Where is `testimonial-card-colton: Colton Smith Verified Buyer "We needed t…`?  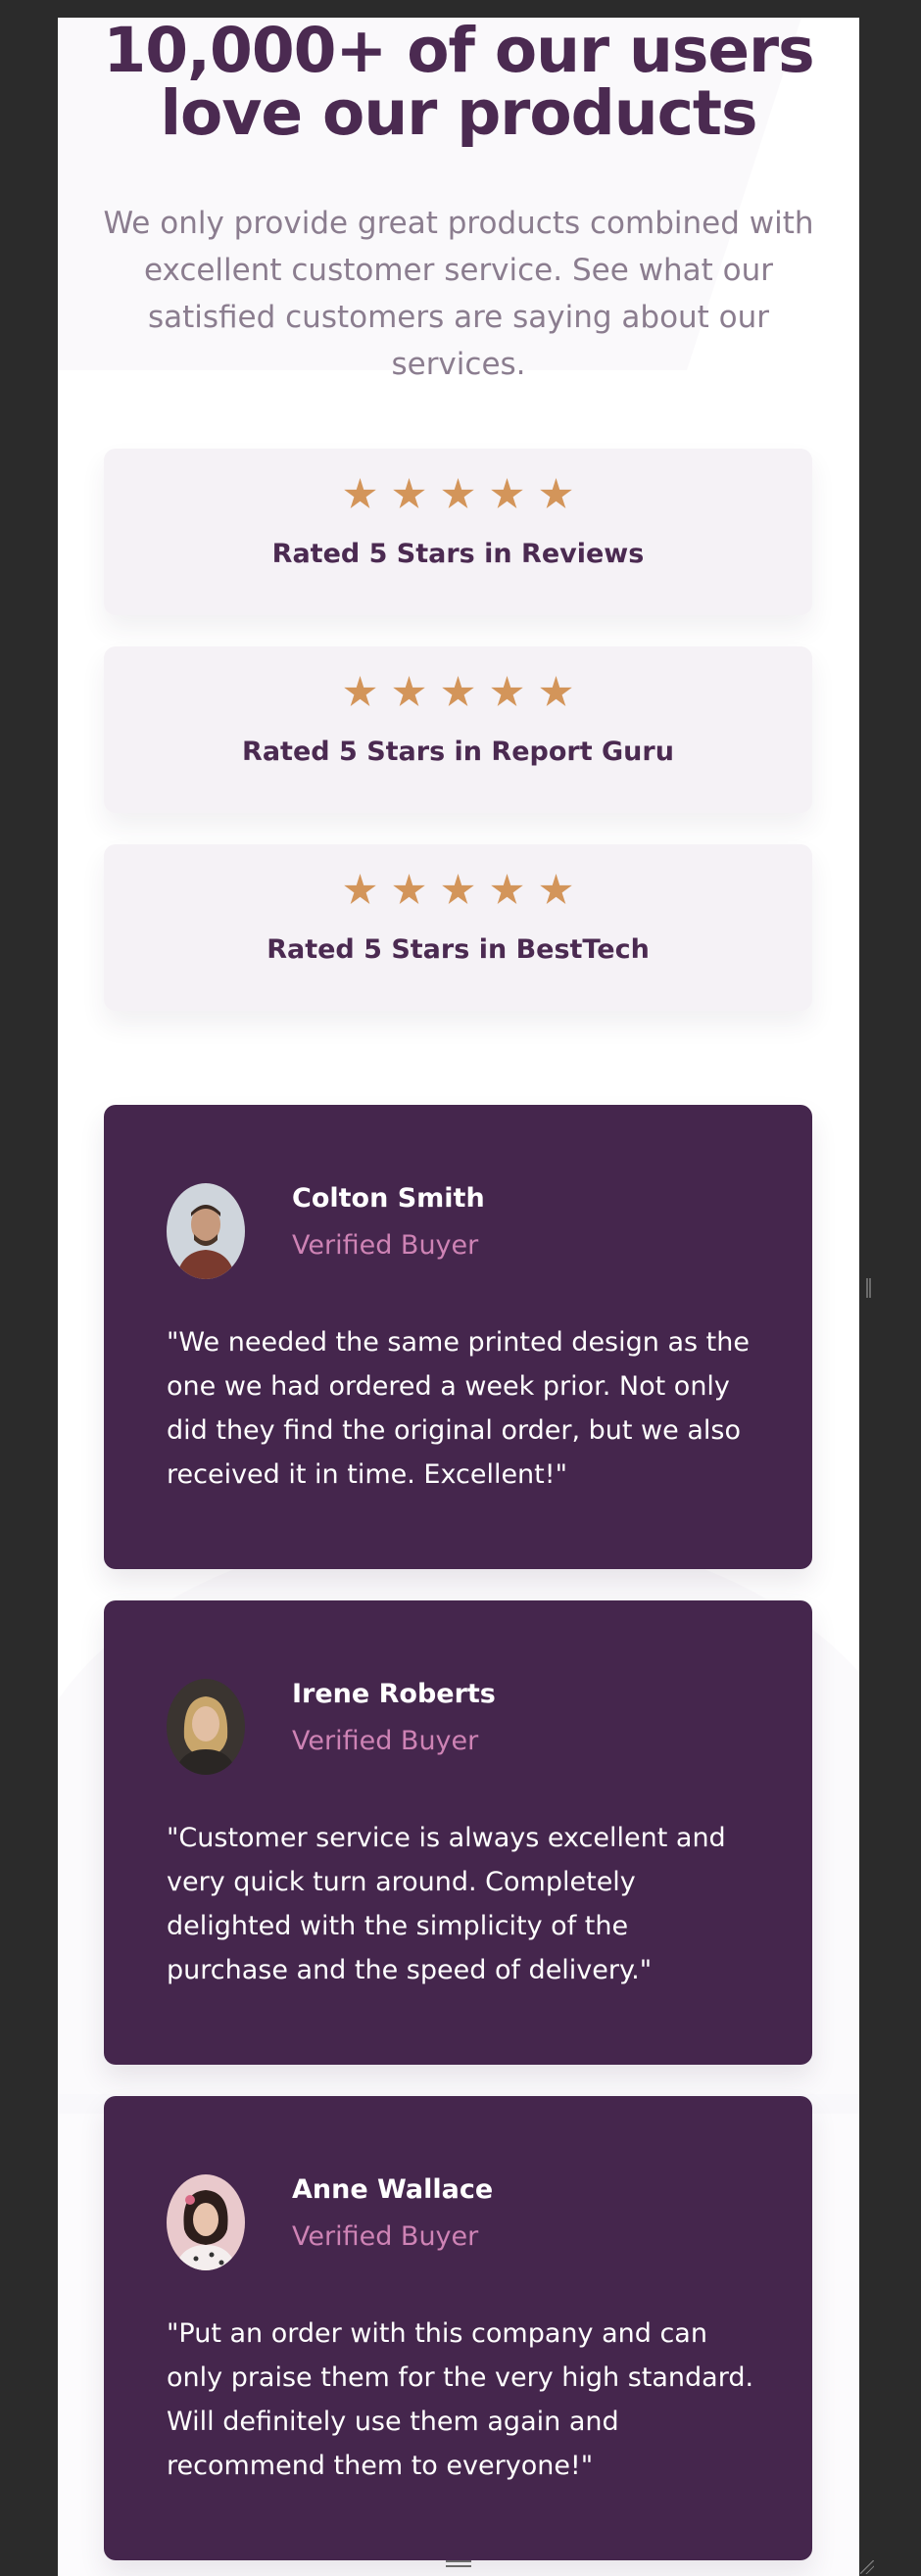 testimonial-card-colton: Colton Smith Verified Buyer "We needed t… is located at coordinates (458, 1337).